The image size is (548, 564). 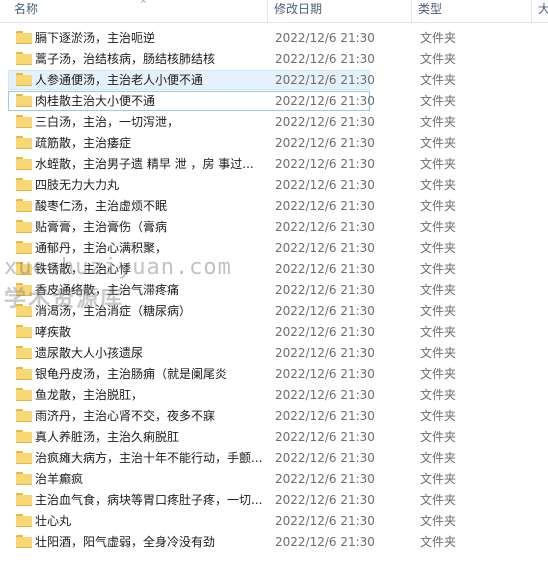 I want to click on column-header-date: 修改日期, so click(x=341, y=11).